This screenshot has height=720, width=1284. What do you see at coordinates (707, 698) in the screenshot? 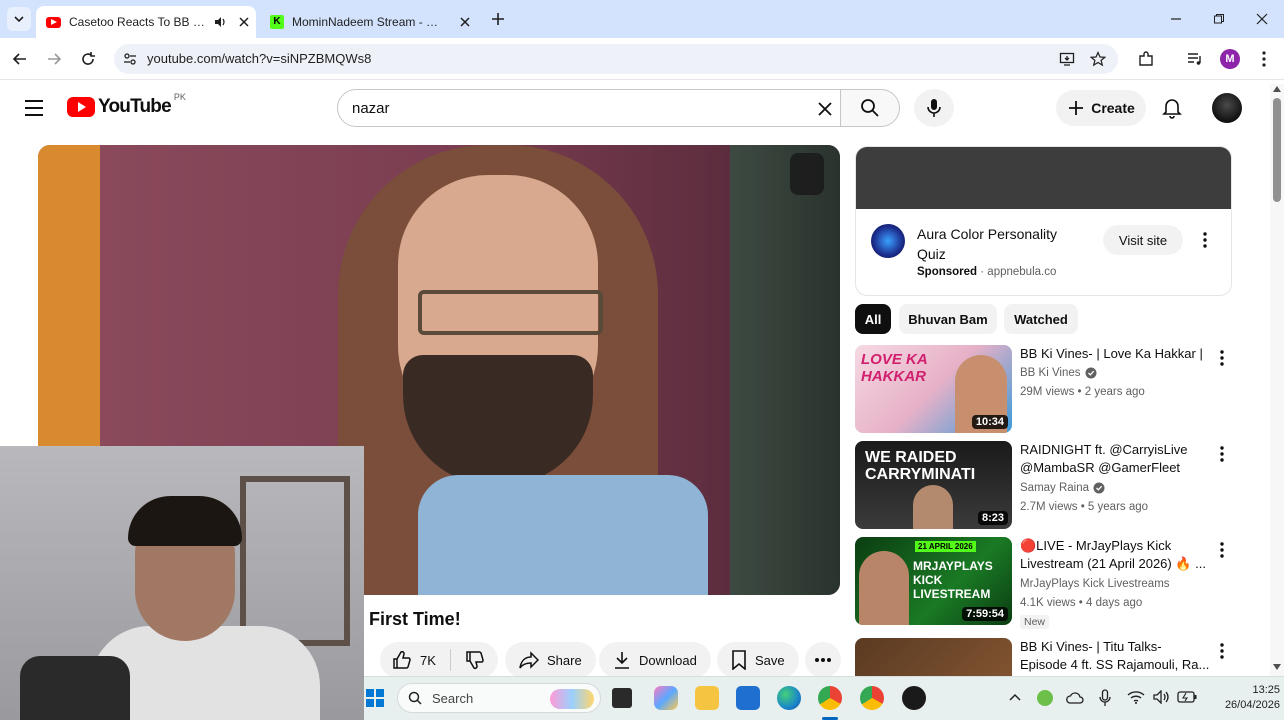
I see `file-explorer-icon` at bounding box center [707, 698].